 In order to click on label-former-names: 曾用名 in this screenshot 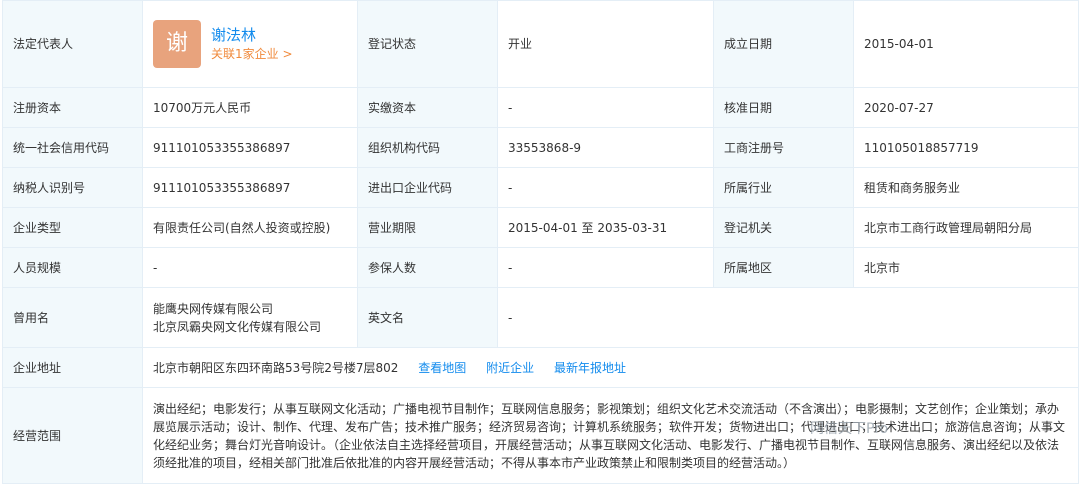, I will do `click(72, 317)`.